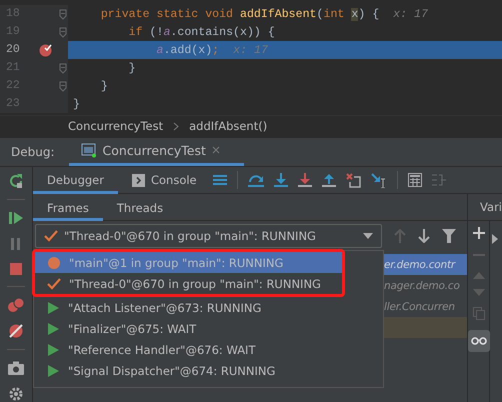 This screenshot has width=502, height=402. What do you see at coordinates (16, 218) in the screenshot?
I see `resume-icon` at bounding box center [16, 218].